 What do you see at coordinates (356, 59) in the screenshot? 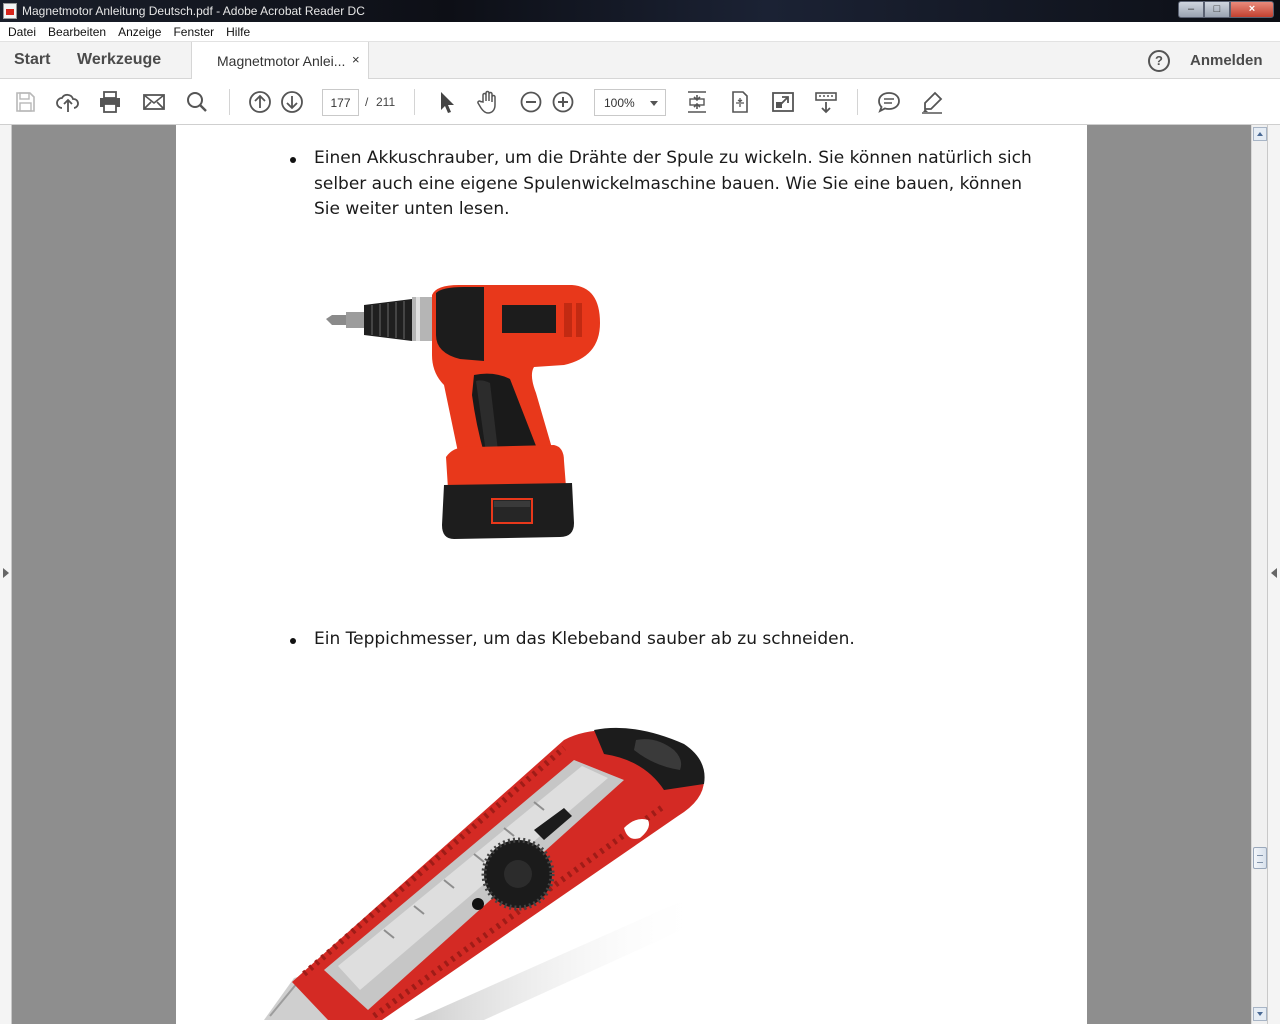
I see `close-tab-icon: ×` at bounding box center [356, 59].